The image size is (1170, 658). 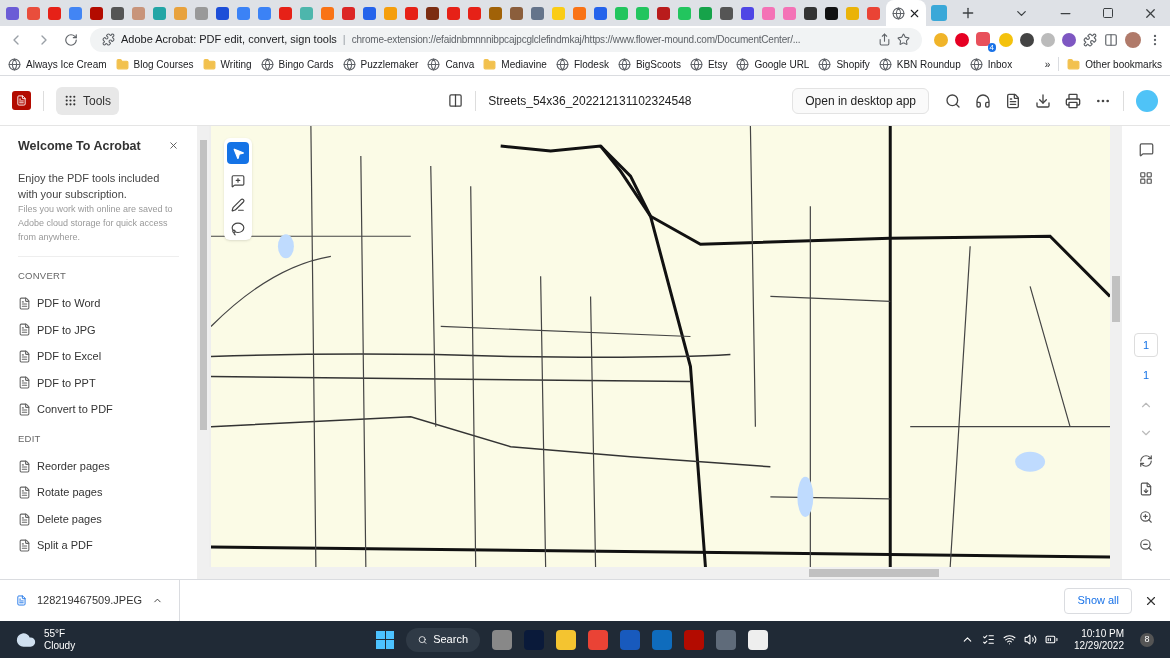 I want to click on rotate-icon, so click(x=1146, y=460).